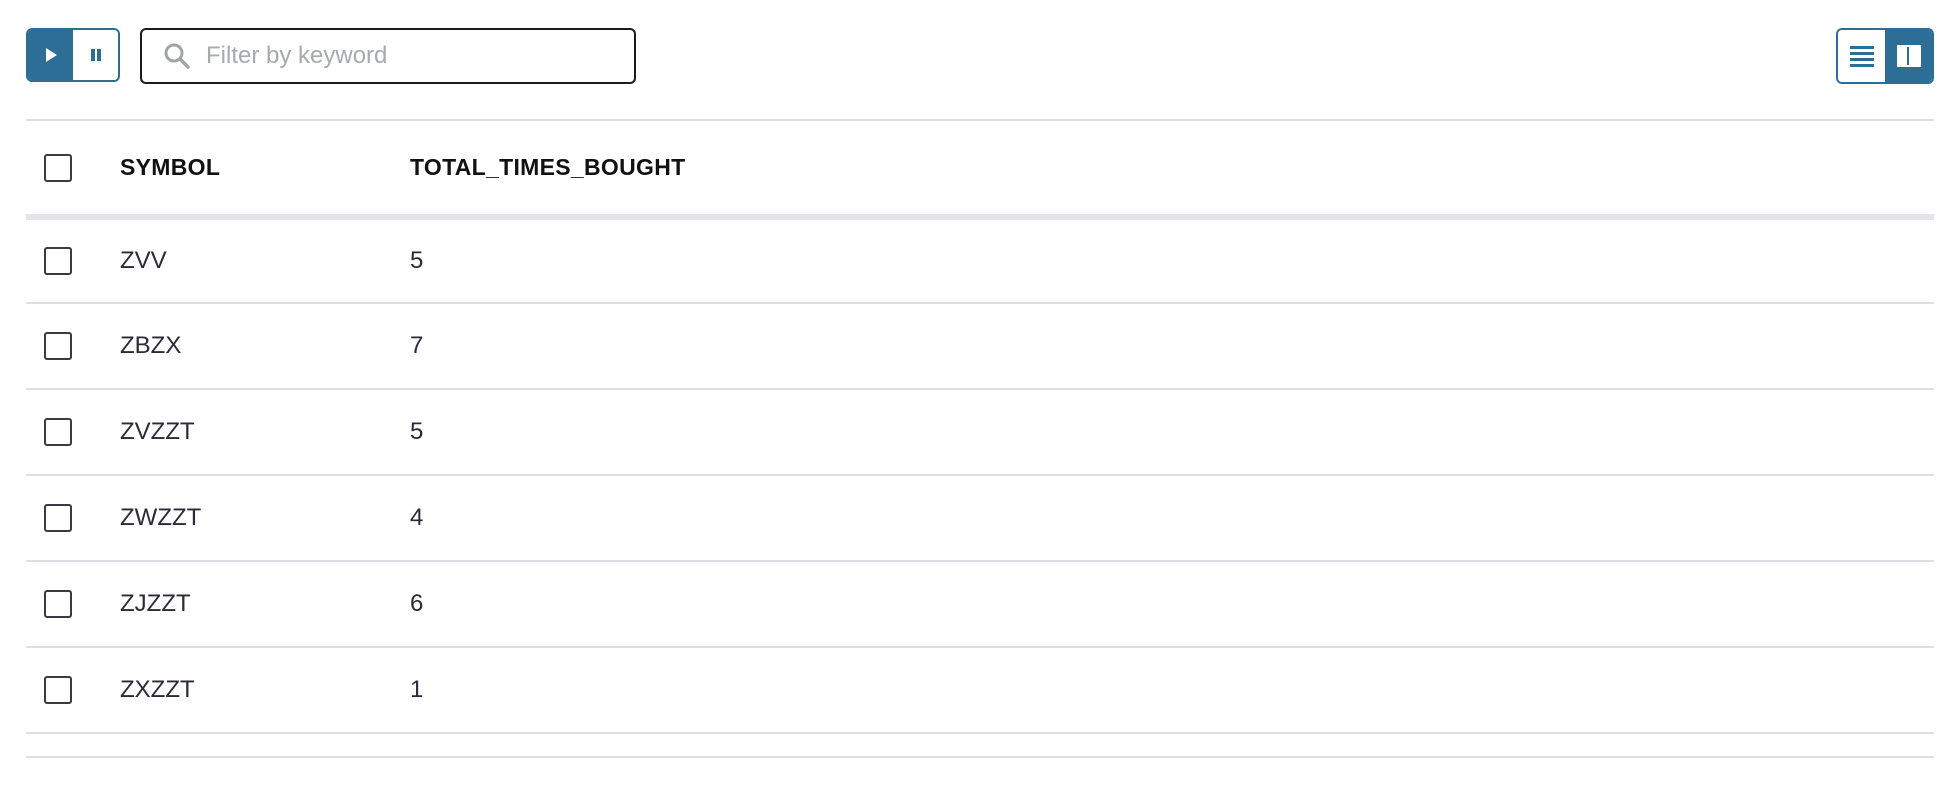  What do you see at coordinates (980, 690) in the screenshot?
I see `table-row: ZXZZT 1` at bounding box center [980, 690].